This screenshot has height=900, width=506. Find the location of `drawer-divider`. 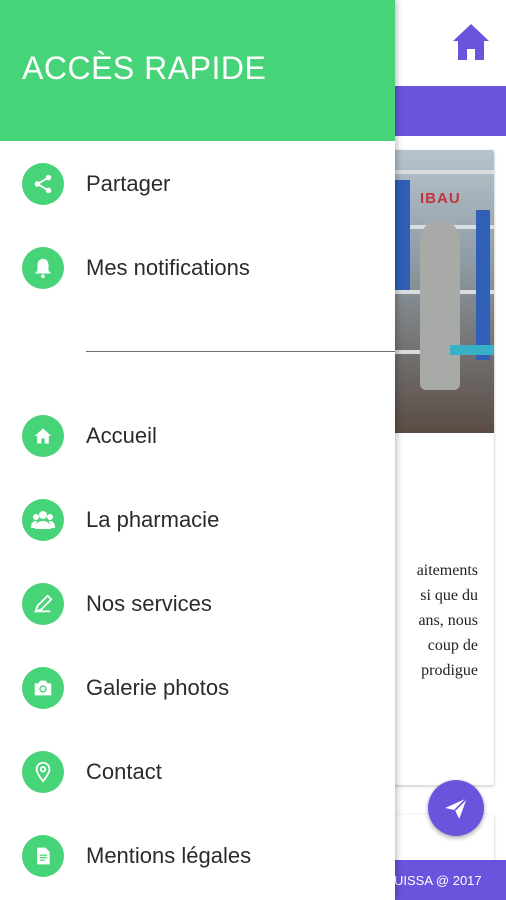

drawer-divider is located at coordinates (240, 351).